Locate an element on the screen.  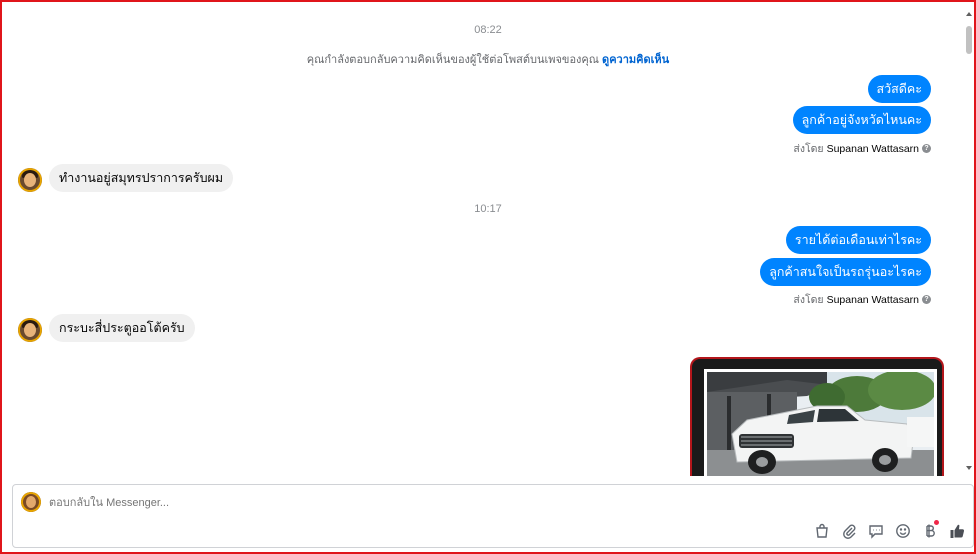
outgoing-message: รายได้ต่อเดือนเท่าไรคะ is located at coordinates (858, 240).